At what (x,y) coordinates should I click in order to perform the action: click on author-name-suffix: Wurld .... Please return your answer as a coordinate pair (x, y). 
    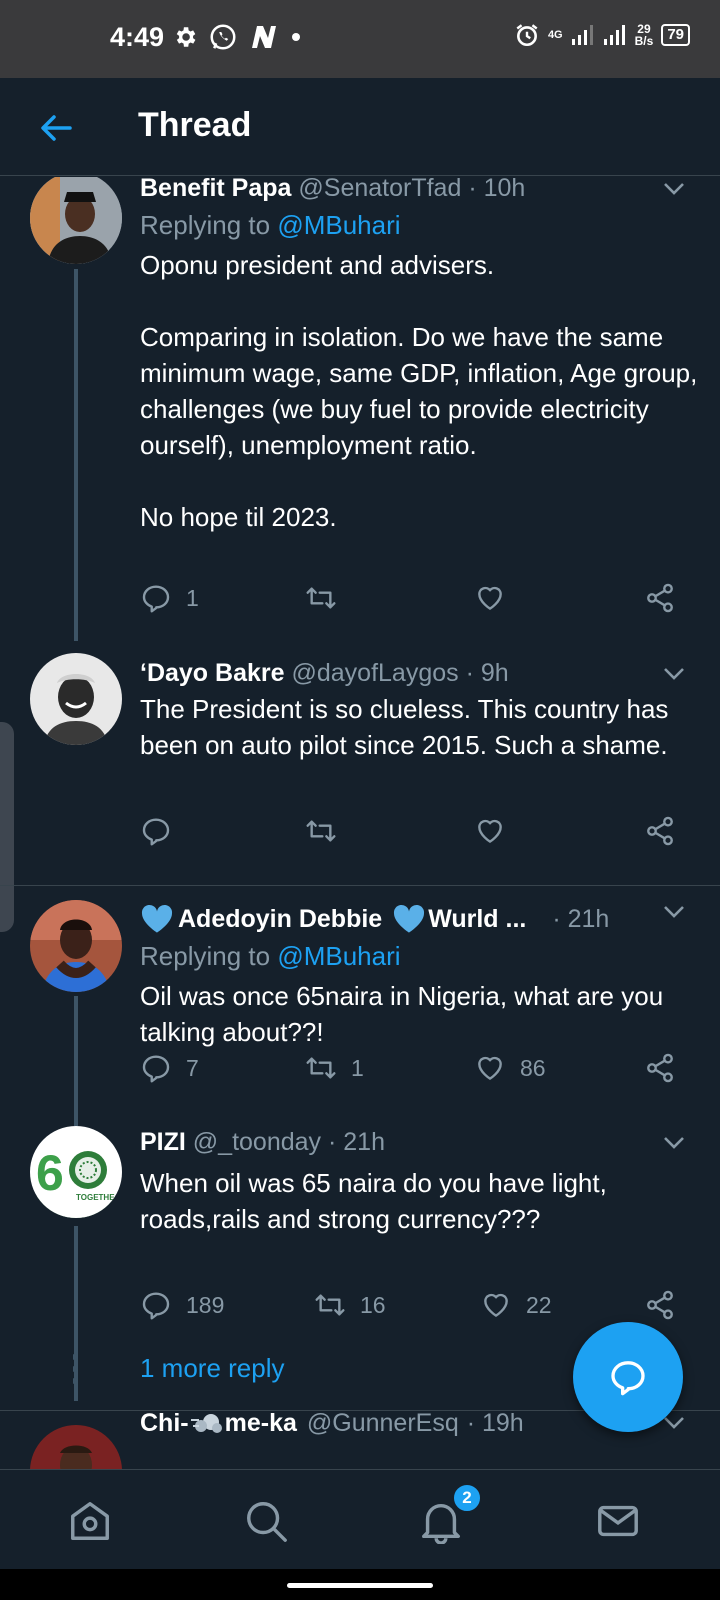
    Looking at the image, I should click on (477, 918).